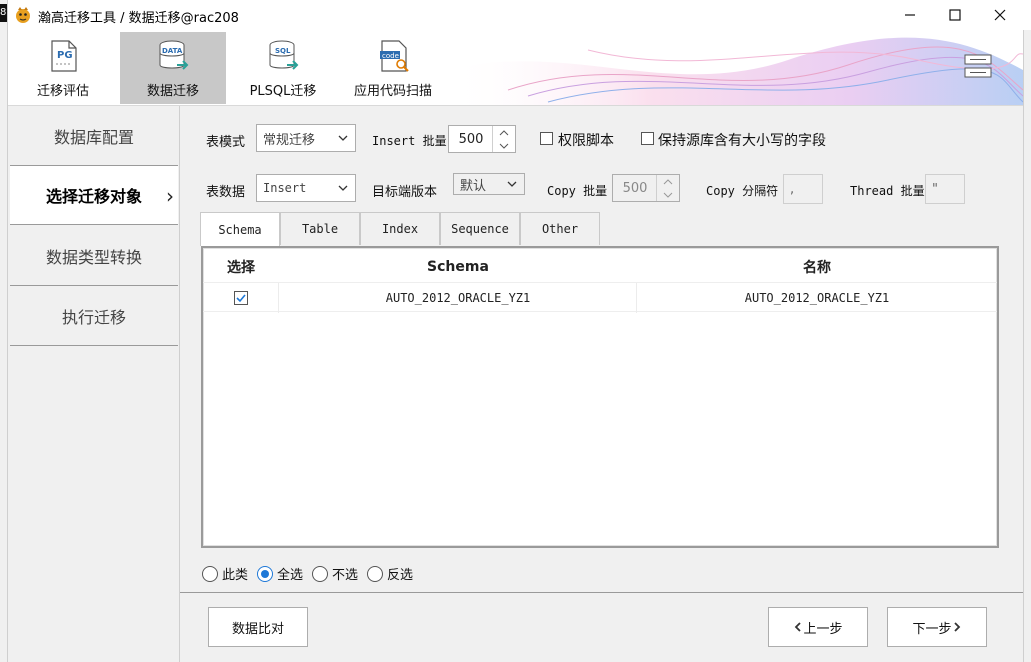  Describe the element at coordinates (283, 91) in the screenshot. I see `tool-label: PLSQL迁移` at that location.